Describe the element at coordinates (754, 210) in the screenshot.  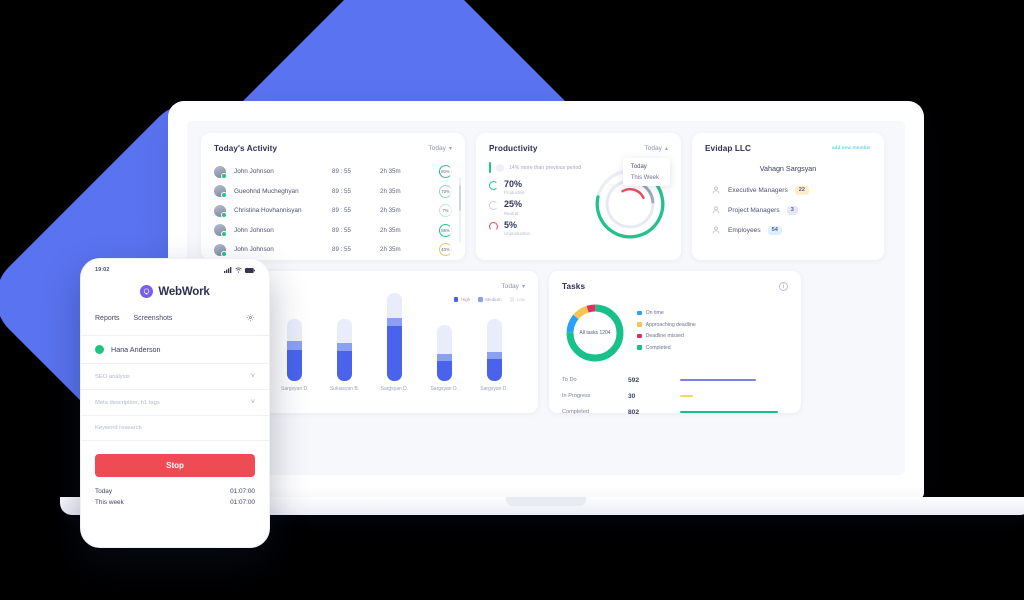
I see `org-role-label: Project Managers` at that location.